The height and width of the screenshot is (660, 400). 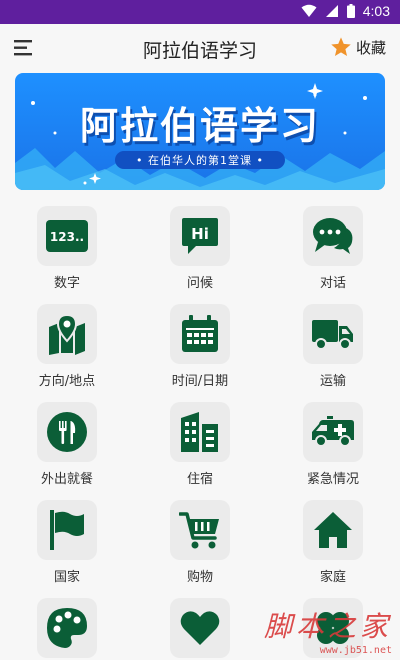 I want to click on category-transport: 运输, so click(x=333, y=349).